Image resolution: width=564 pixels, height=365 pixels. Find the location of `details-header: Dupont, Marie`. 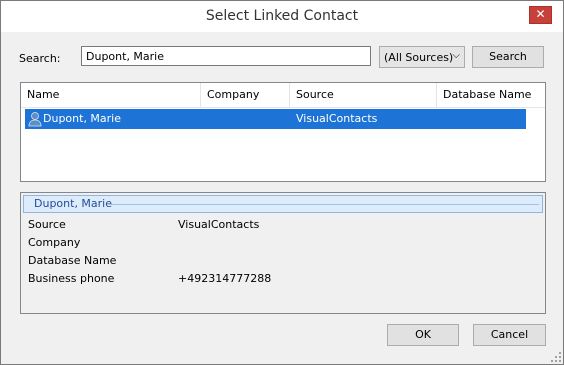

details-header: Dupont, Marie is located at coordinates (283, 204).